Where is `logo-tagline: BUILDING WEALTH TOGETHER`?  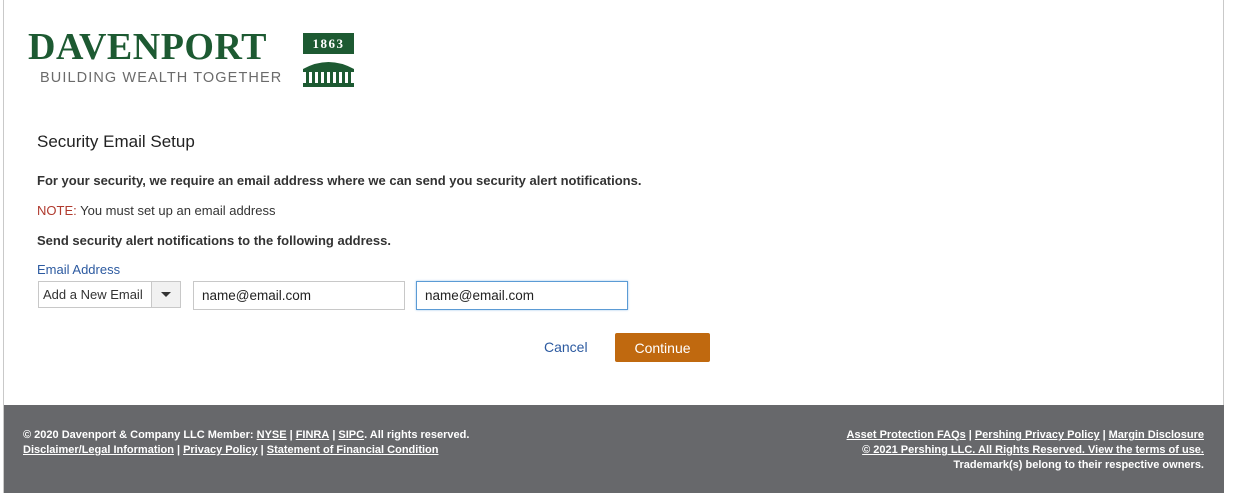 logo-tagline: BUILDING WEALTH TOGETHER is located at coordinates (161, 78).